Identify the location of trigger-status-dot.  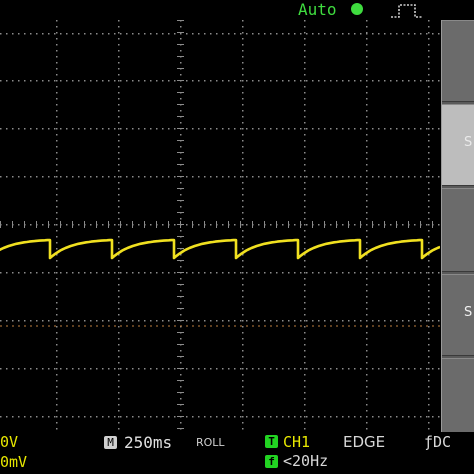
(357, 9).